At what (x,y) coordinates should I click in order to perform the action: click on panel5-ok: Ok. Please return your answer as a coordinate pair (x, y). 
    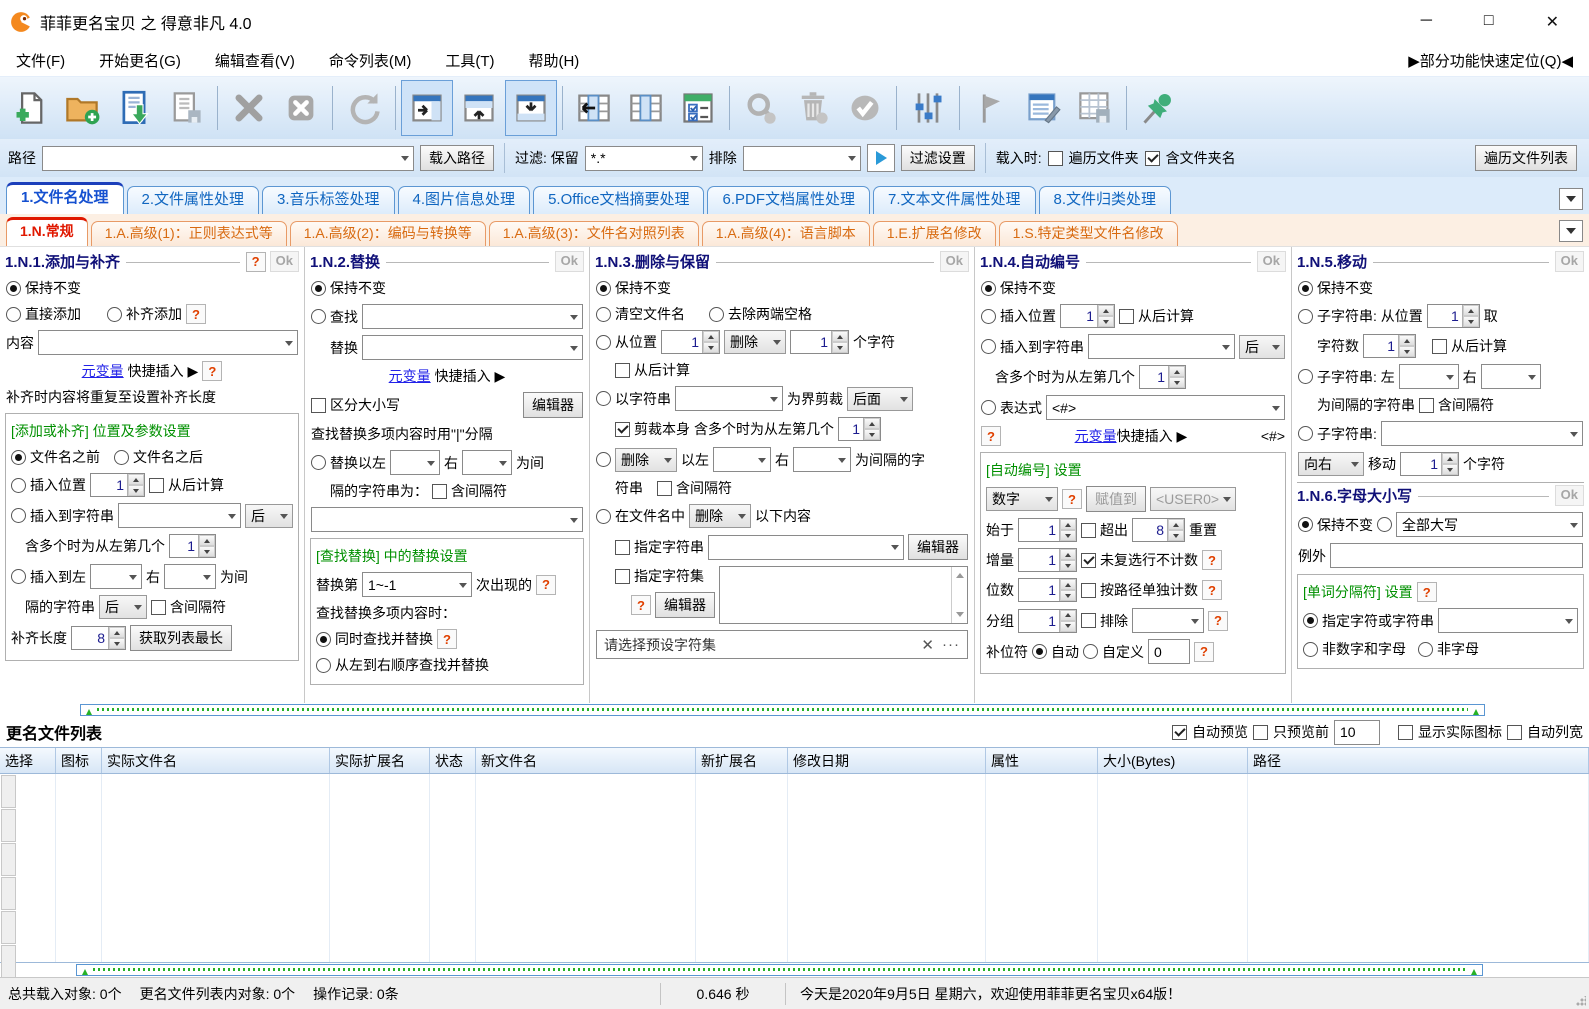
    Looking at the image, I should click on (1569, 261).